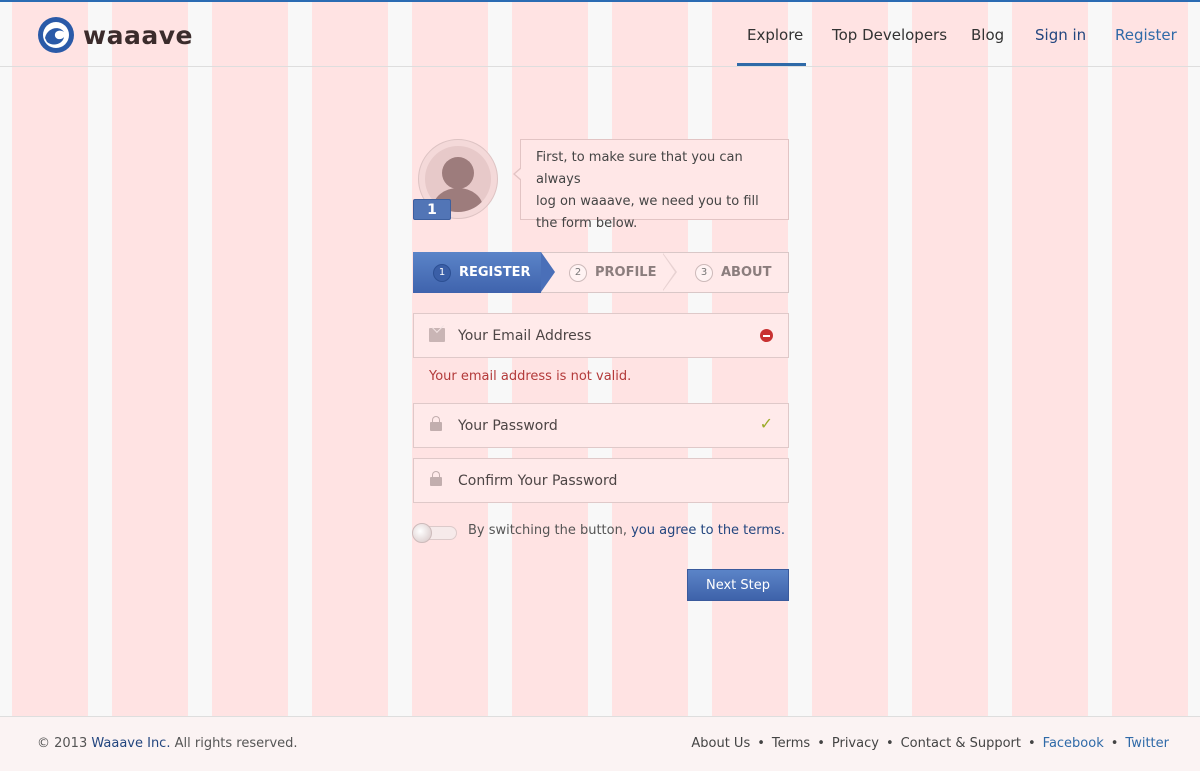 This screenshot has height=771, width=1200. Describe the element at coordinates (62, 743) in the screenshot. I see `copyright-year: © 2013` at that location.